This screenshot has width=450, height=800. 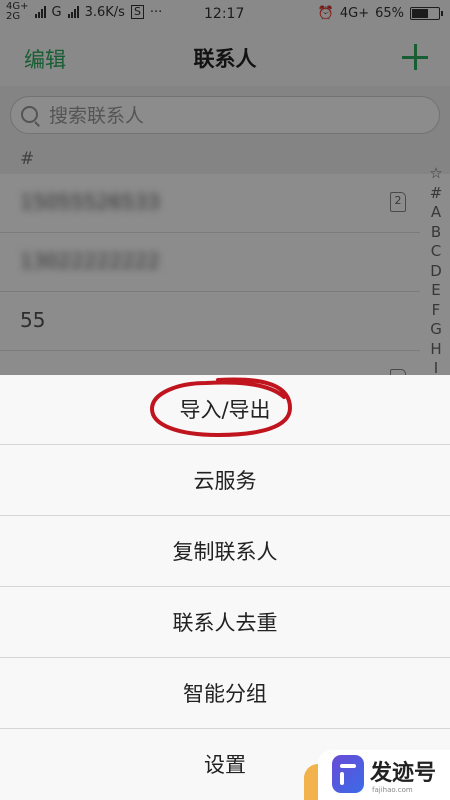 What do you see at coordinates (225, 410) in the screenshot?
I see `menu-item-import-export: 导入/导出` at bounding box center [225, 410].